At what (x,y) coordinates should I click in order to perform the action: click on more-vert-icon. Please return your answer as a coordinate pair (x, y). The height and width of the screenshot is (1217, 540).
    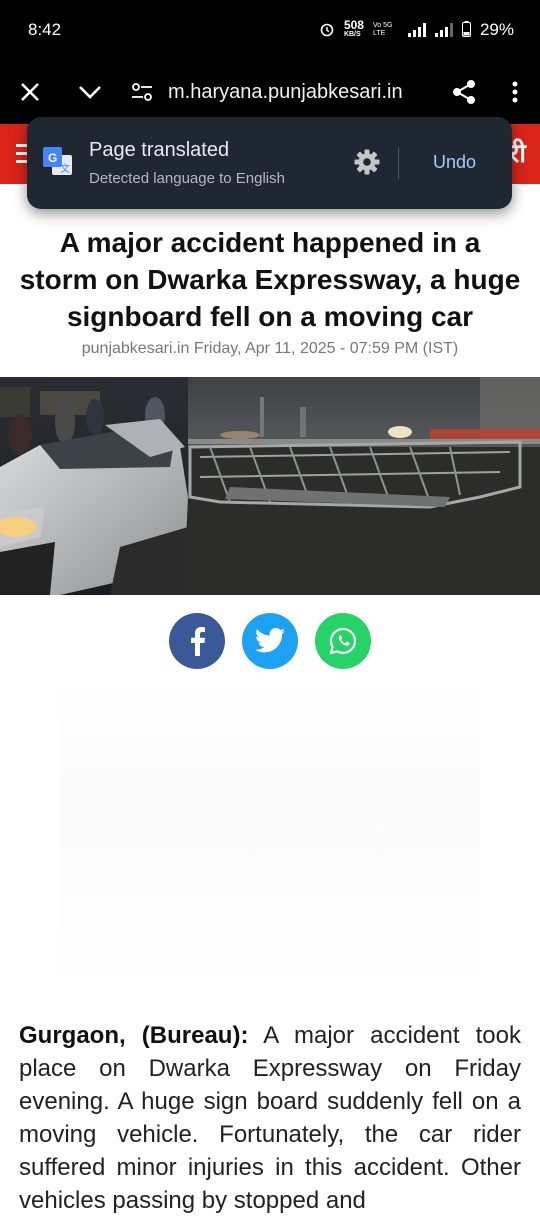
    Looking at the image, I should click on (515, 92).